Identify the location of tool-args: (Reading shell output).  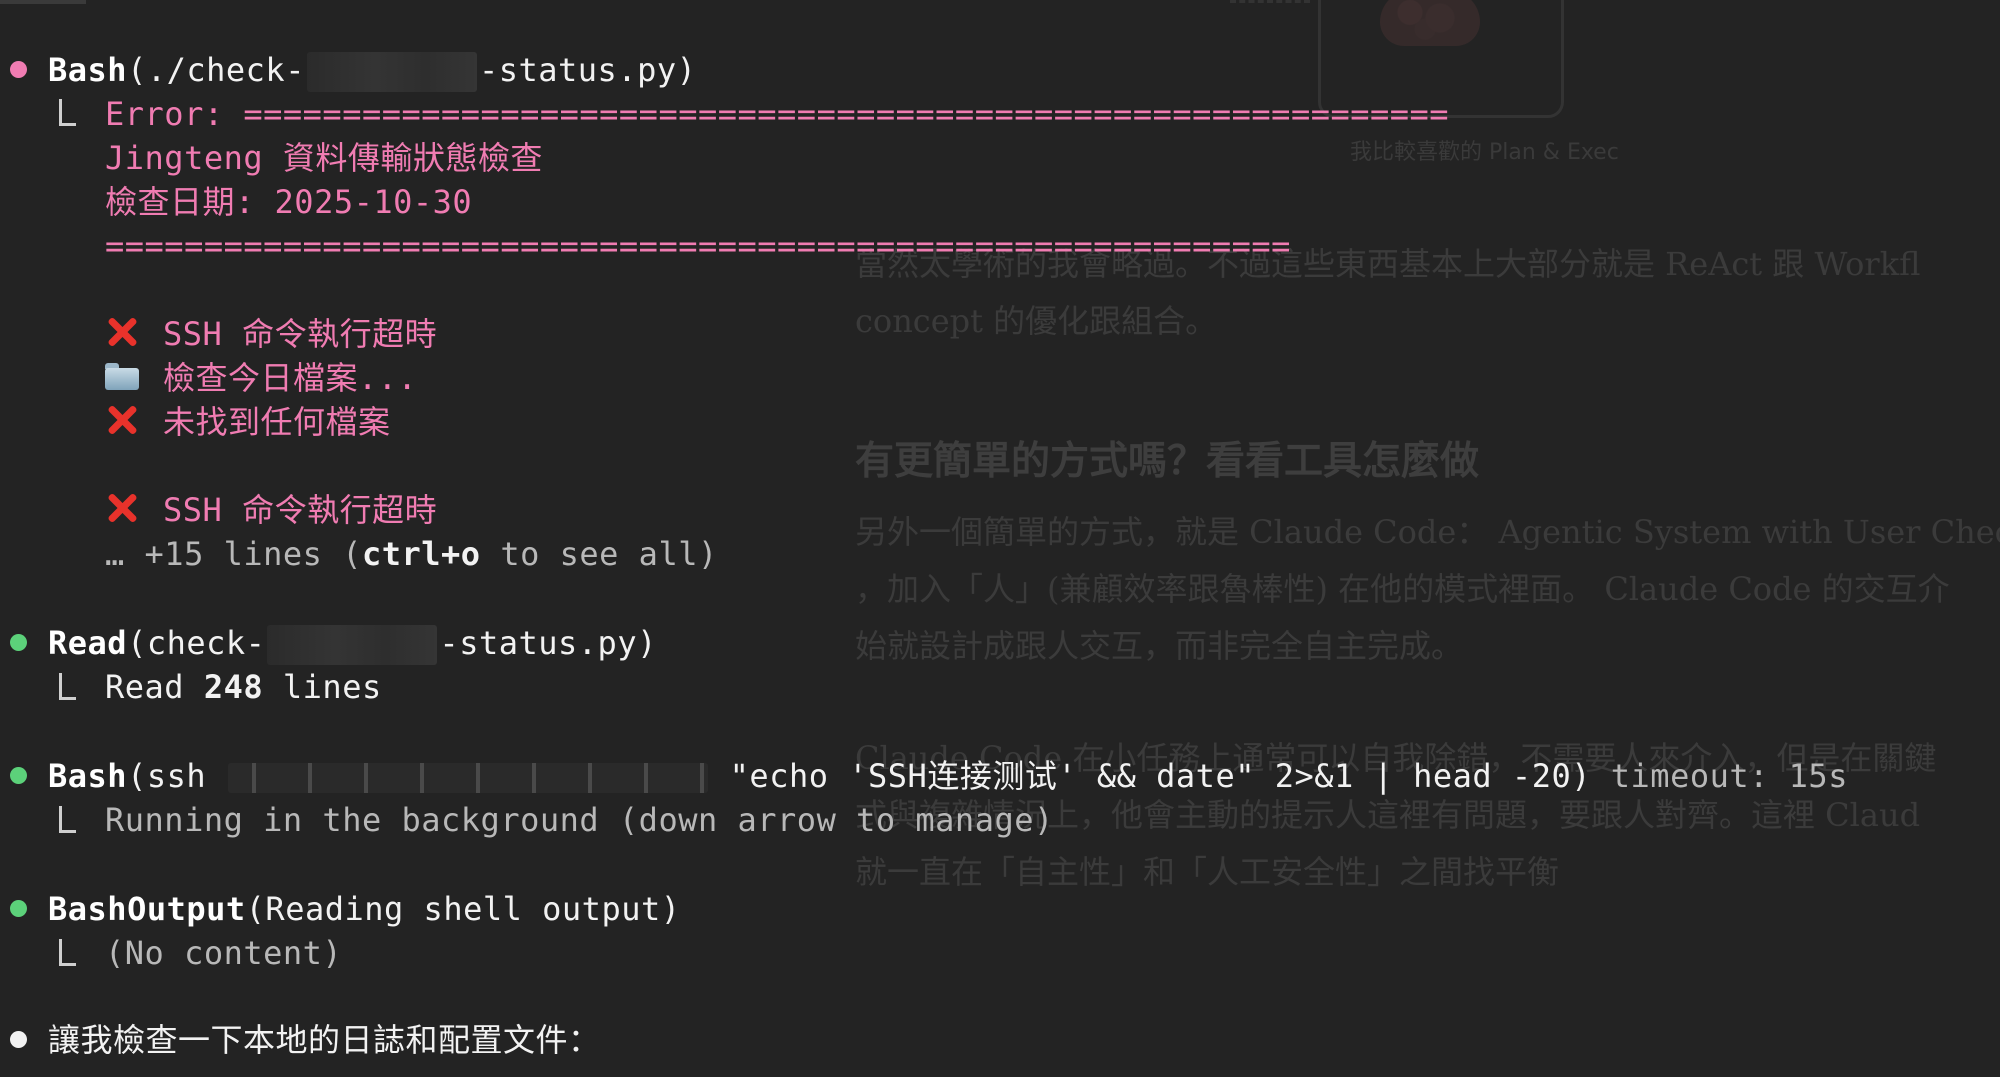
(463, 909).